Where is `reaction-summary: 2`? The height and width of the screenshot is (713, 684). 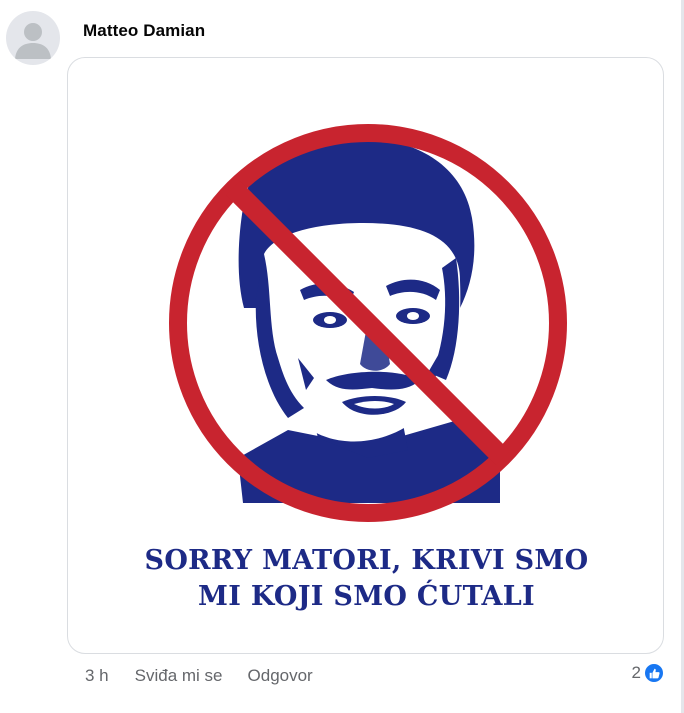
reaction-summary: 2 is located at coordinates (648, 673).